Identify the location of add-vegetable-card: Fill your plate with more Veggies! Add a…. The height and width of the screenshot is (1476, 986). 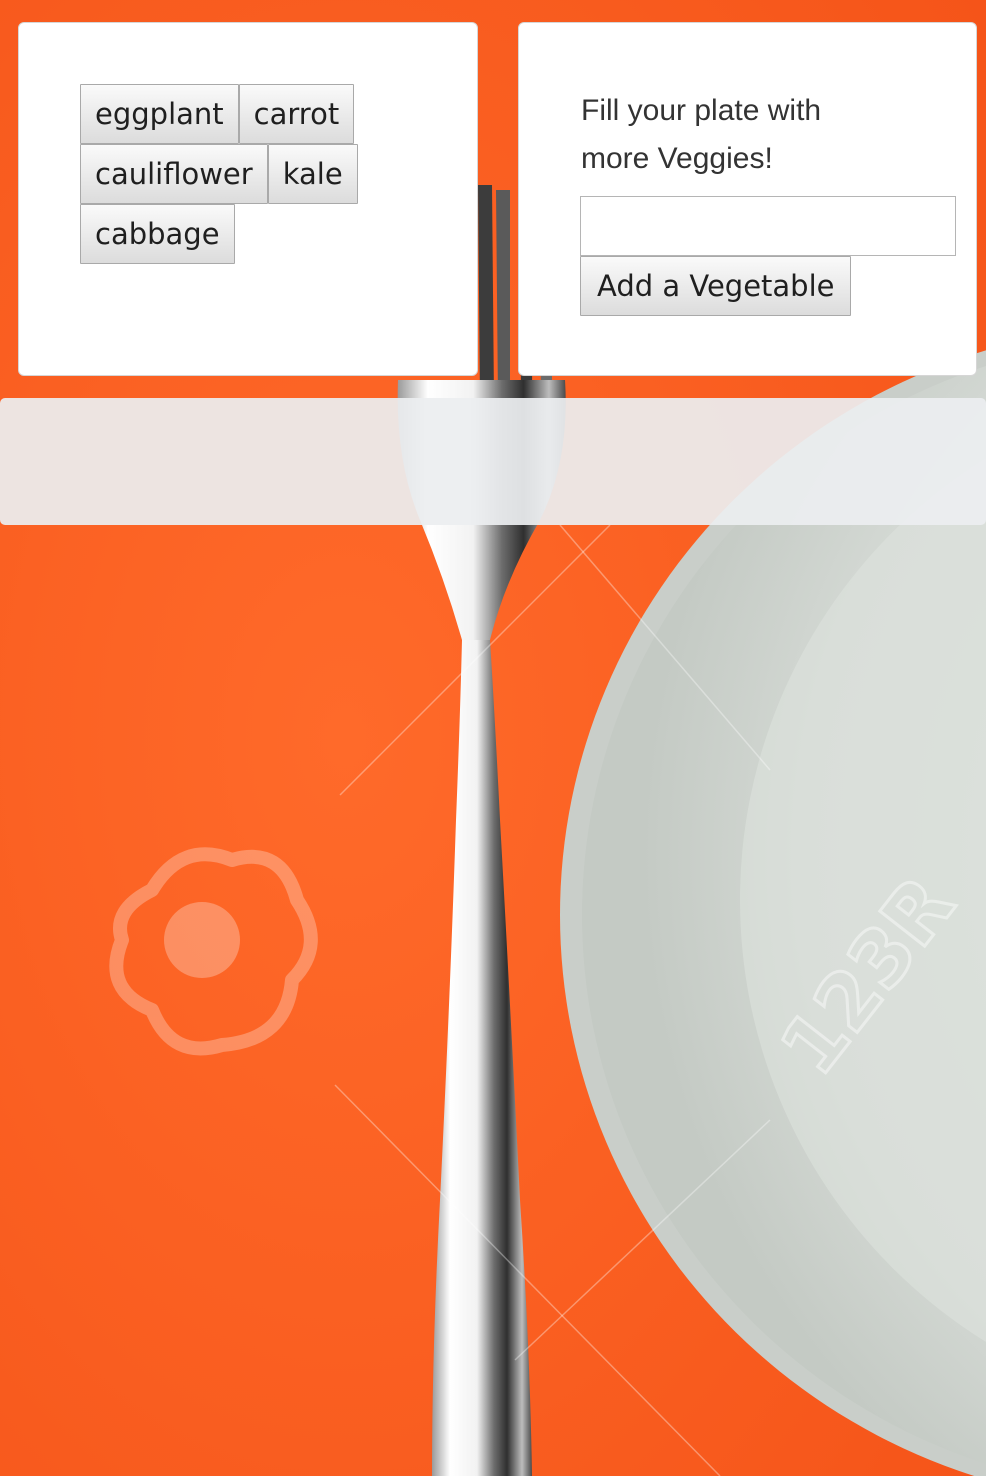
(747, 199).